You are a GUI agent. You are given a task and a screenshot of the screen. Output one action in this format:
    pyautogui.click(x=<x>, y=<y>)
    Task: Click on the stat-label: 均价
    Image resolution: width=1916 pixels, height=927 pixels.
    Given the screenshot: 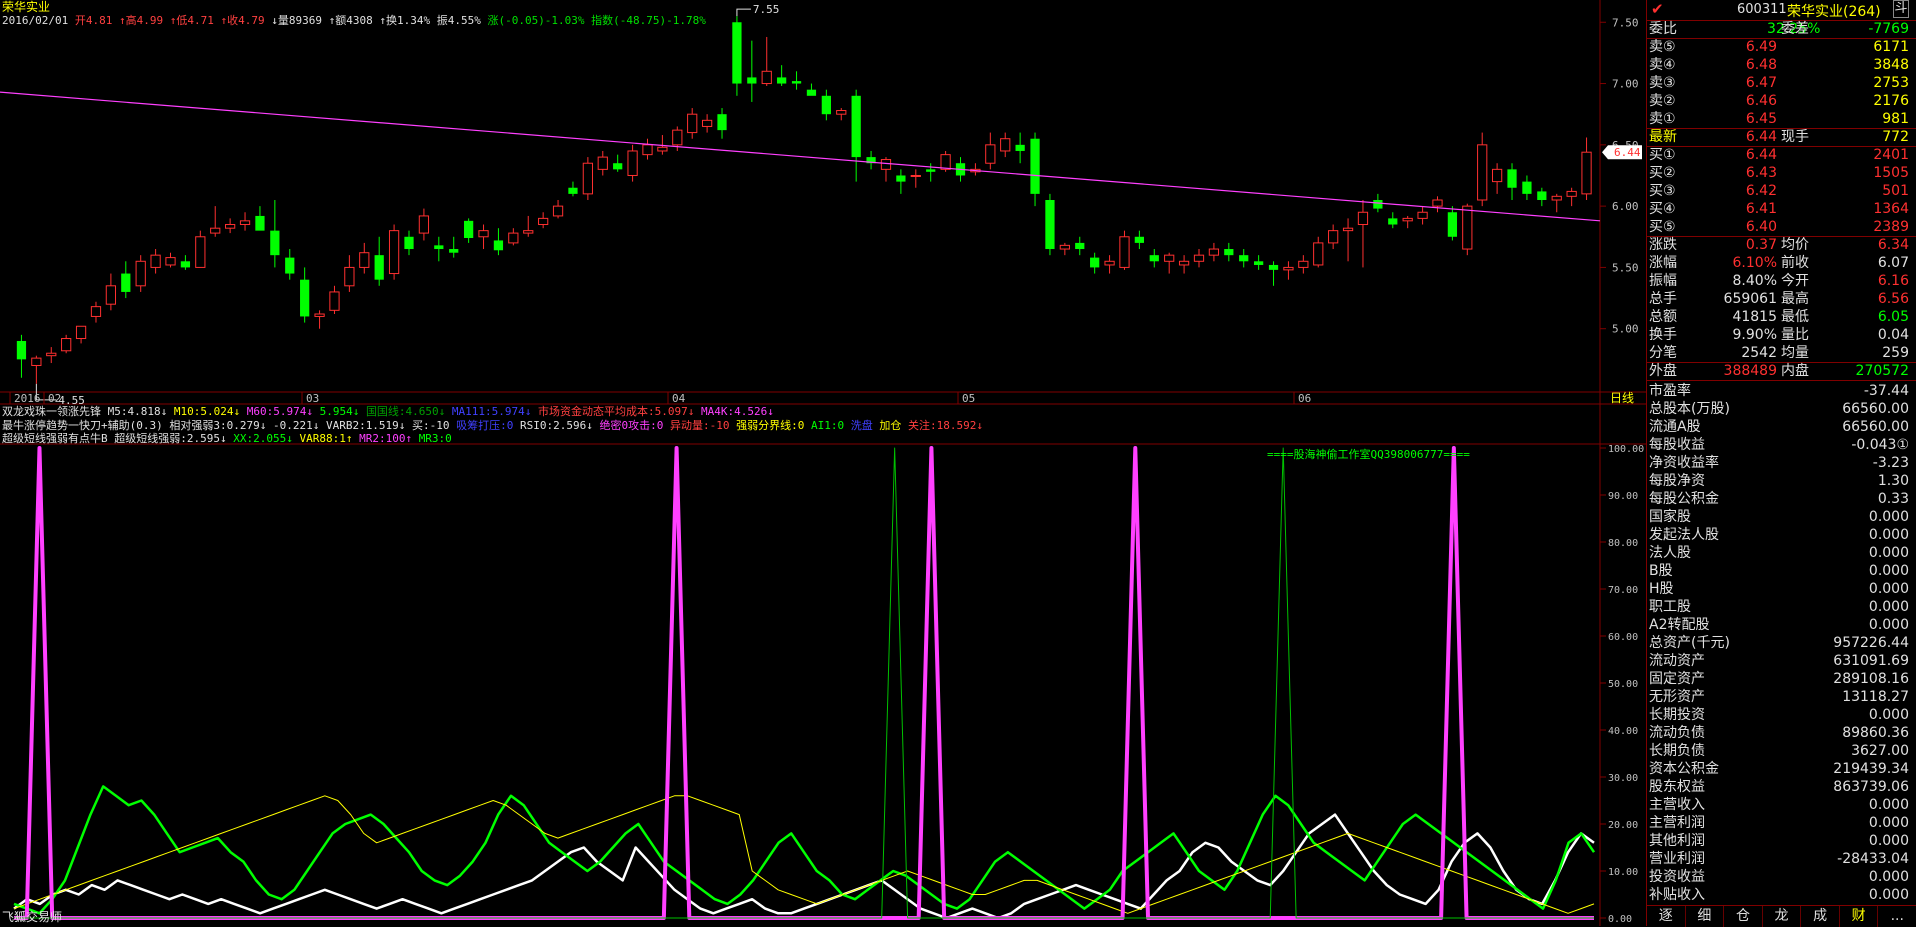 What is the action you would take?
    pyautogui.click(x=1795, y=245)
    